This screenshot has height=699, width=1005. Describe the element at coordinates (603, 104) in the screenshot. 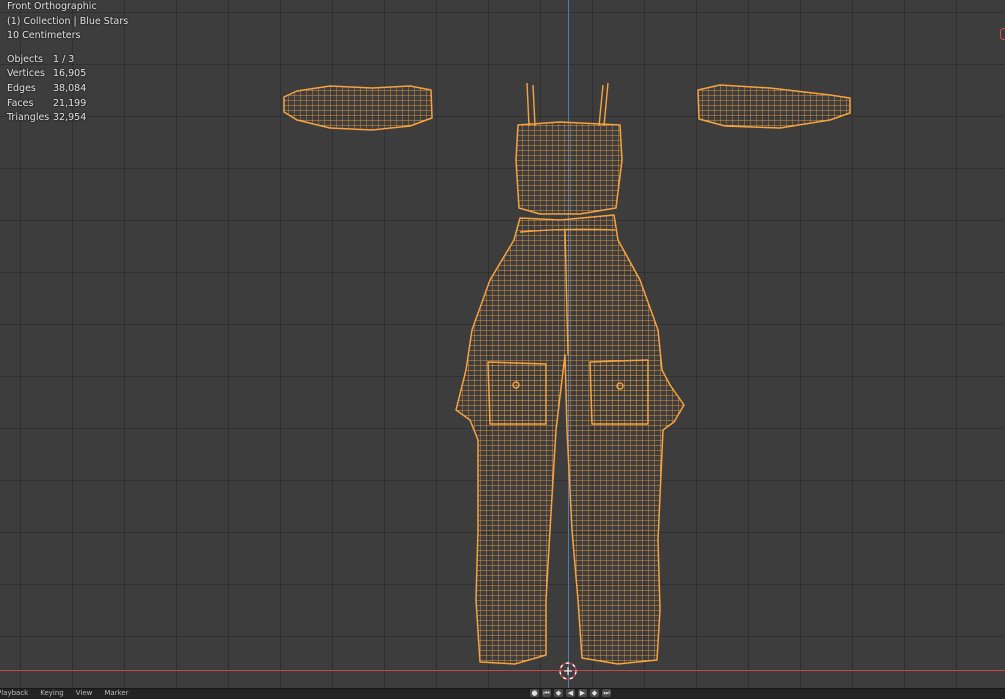

I see `right-strap` at that location.